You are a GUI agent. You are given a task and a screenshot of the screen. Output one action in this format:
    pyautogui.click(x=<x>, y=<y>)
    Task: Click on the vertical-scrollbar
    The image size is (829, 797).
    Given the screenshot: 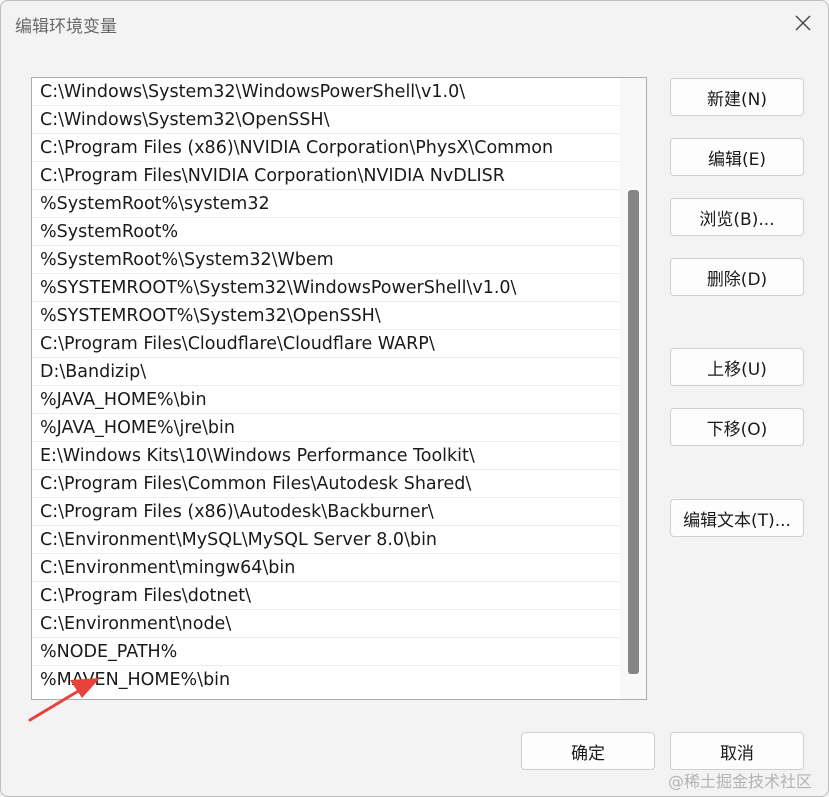 What is the action you would take?
    pyautogui.click(x=633, y=388)
    